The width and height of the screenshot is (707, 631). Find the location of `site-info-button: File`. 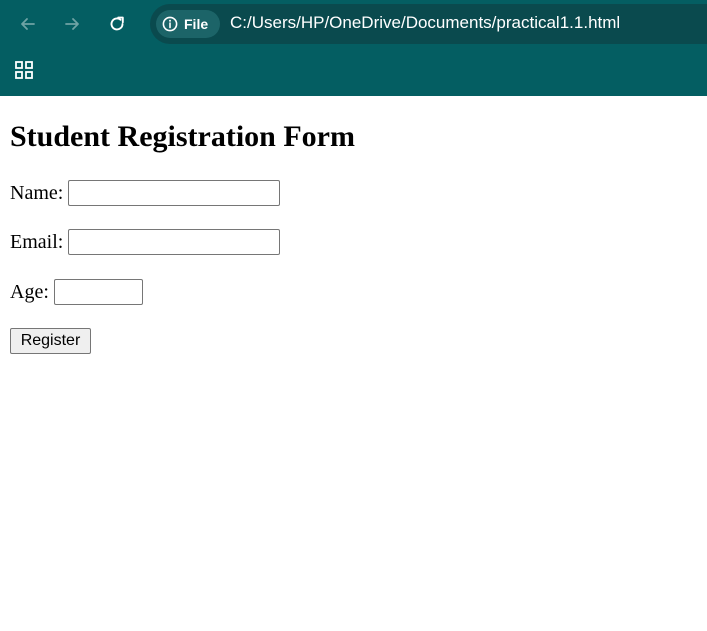

site-info-button: File is located at coordinates (188, 24).